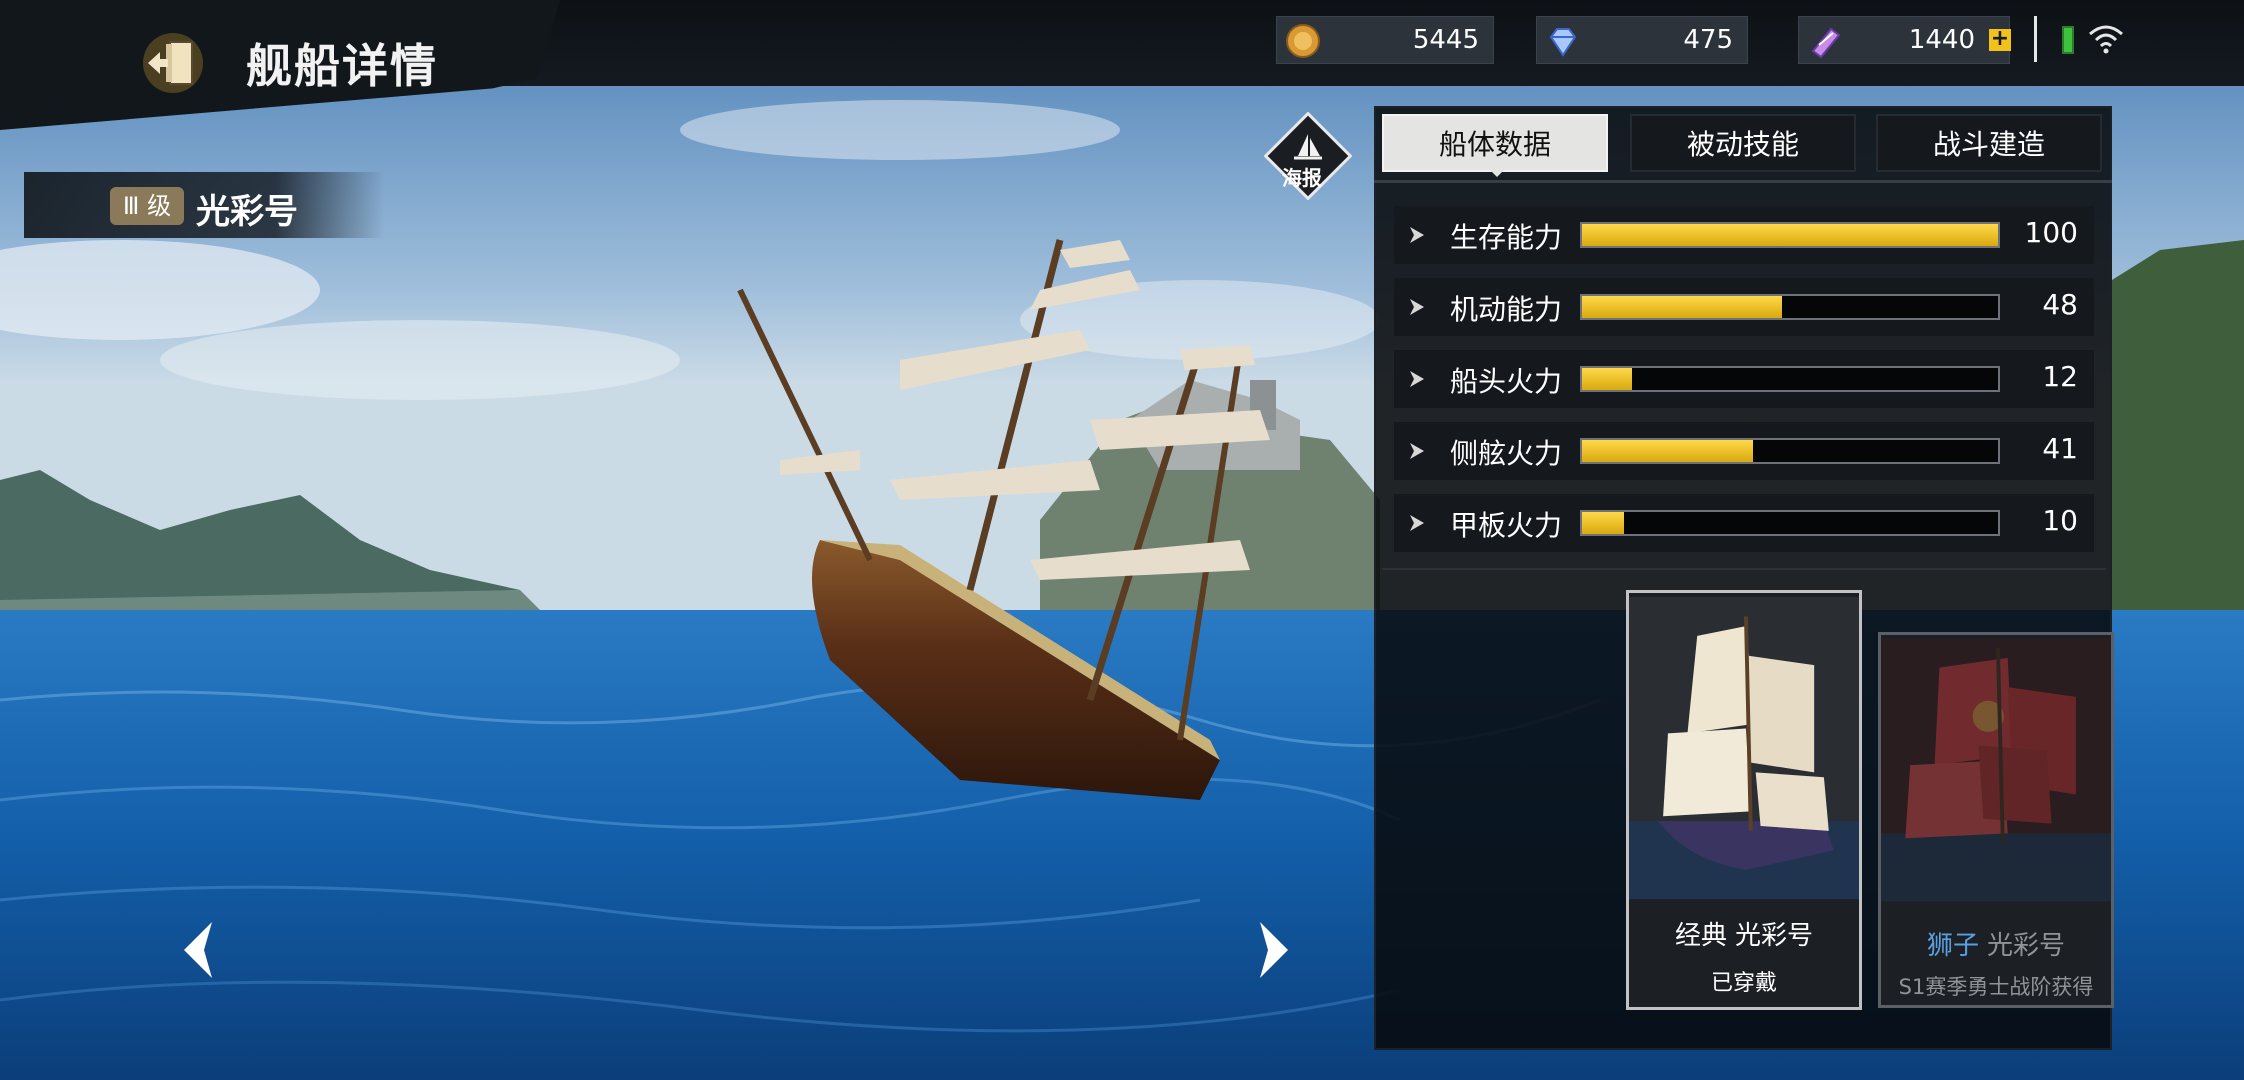 Image resolution: width=2244 pixels, height=1080 pixels. I want to click on stat-label: 机动能力, so click(1506, 309).